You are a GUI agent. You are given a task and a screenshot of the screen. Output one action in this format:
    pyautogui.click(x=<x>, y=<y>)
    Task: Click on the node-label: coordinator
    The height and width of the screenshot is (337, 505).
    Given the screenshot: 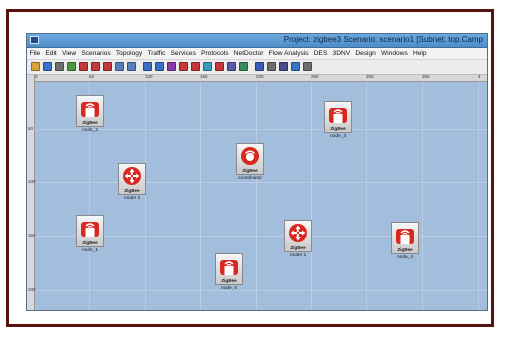 What is the action you would take?
    pyautogui.click(x=250, y=178)
    